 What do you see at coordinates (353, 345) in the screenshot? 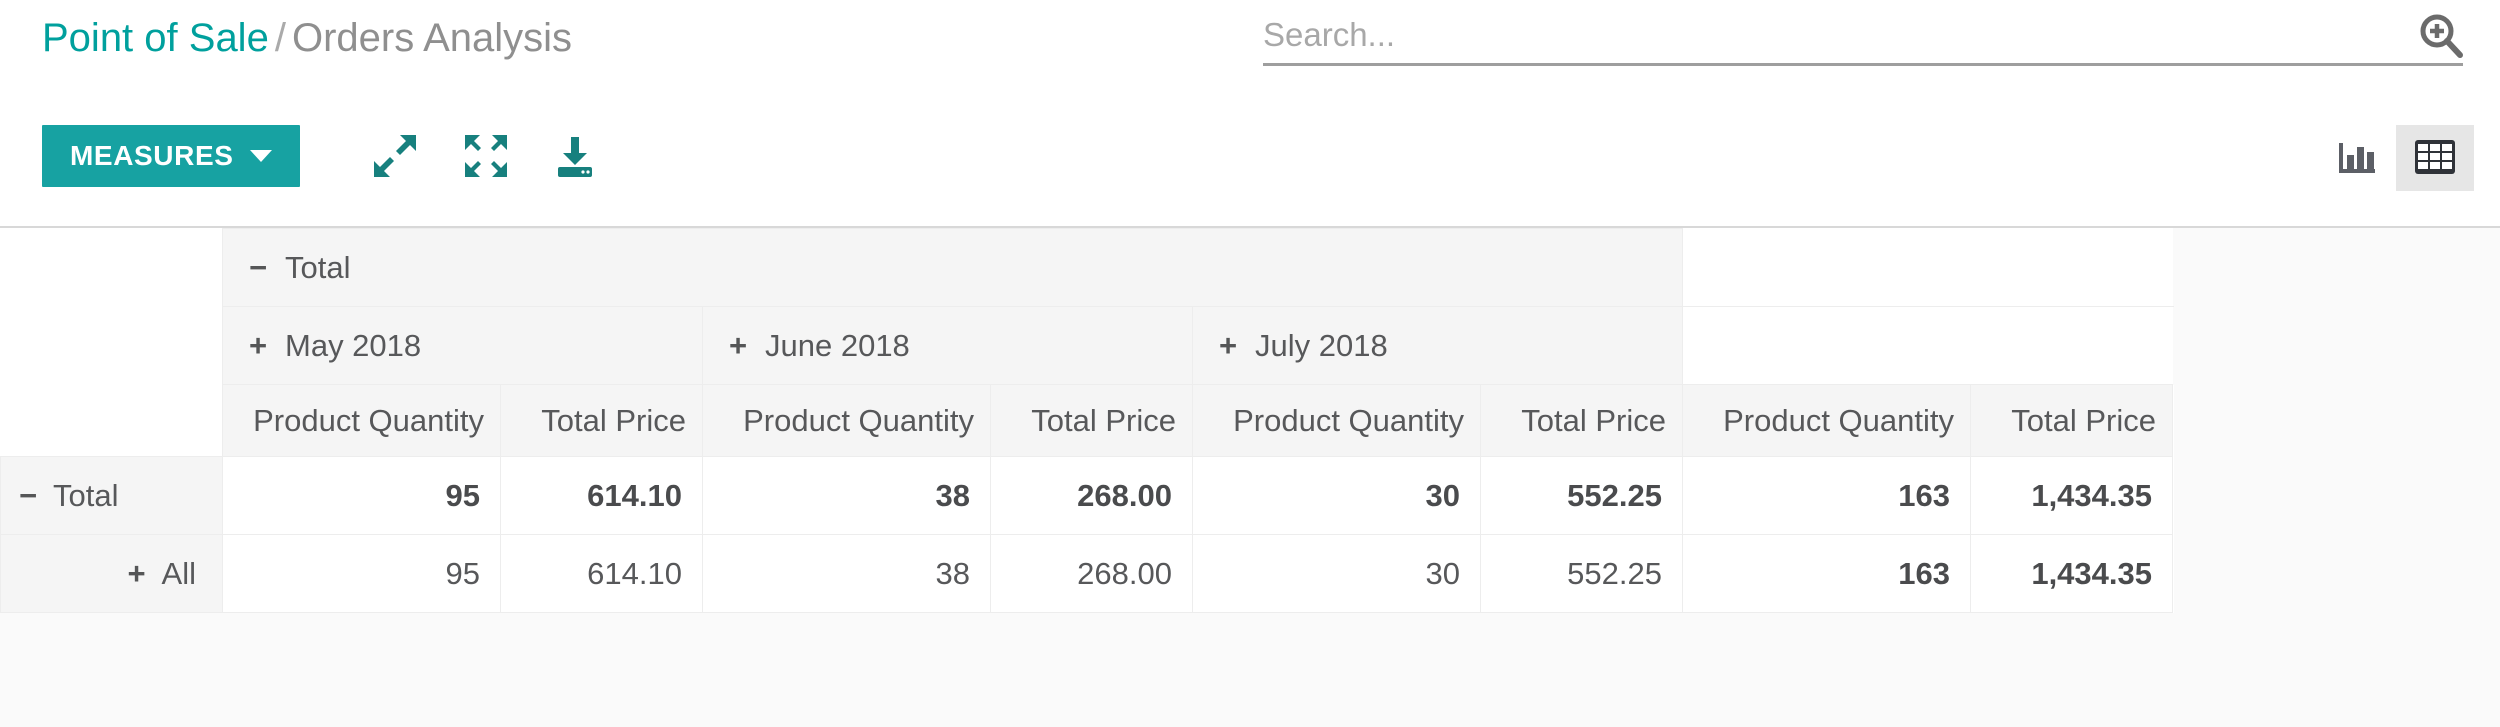
I see `col-header-label: May 2018` at bounding box center [353, 345].